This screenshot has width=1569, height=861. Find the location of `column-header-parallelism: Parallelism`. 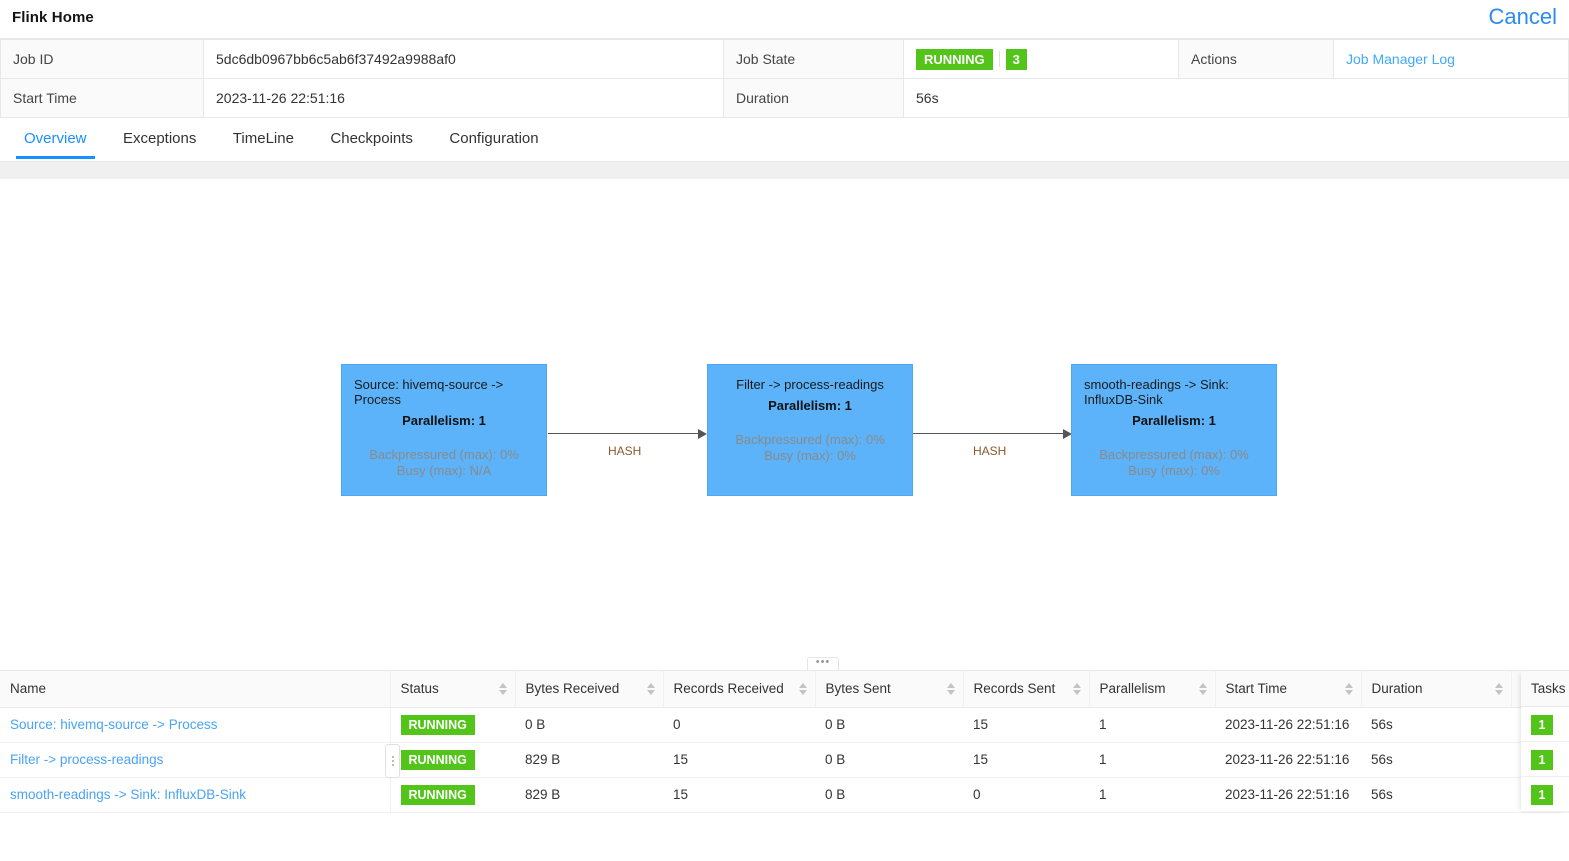

column-header-parallelism: Parallelism is located at coordinates (1152, 689).